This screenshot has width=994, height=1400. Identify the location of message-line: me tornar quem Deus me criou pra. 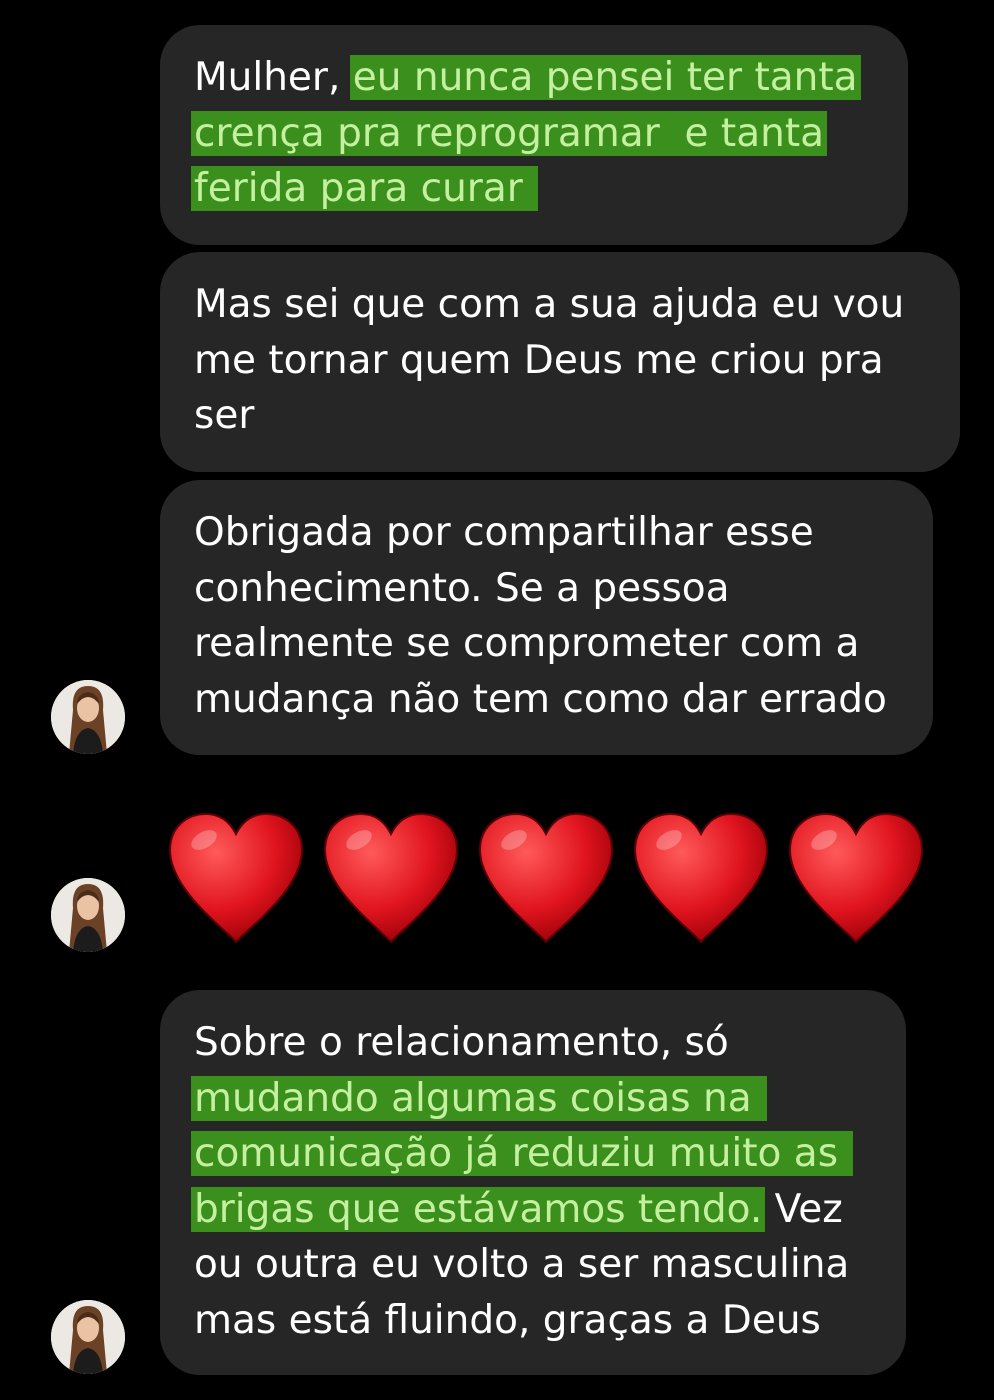
(567, 361).